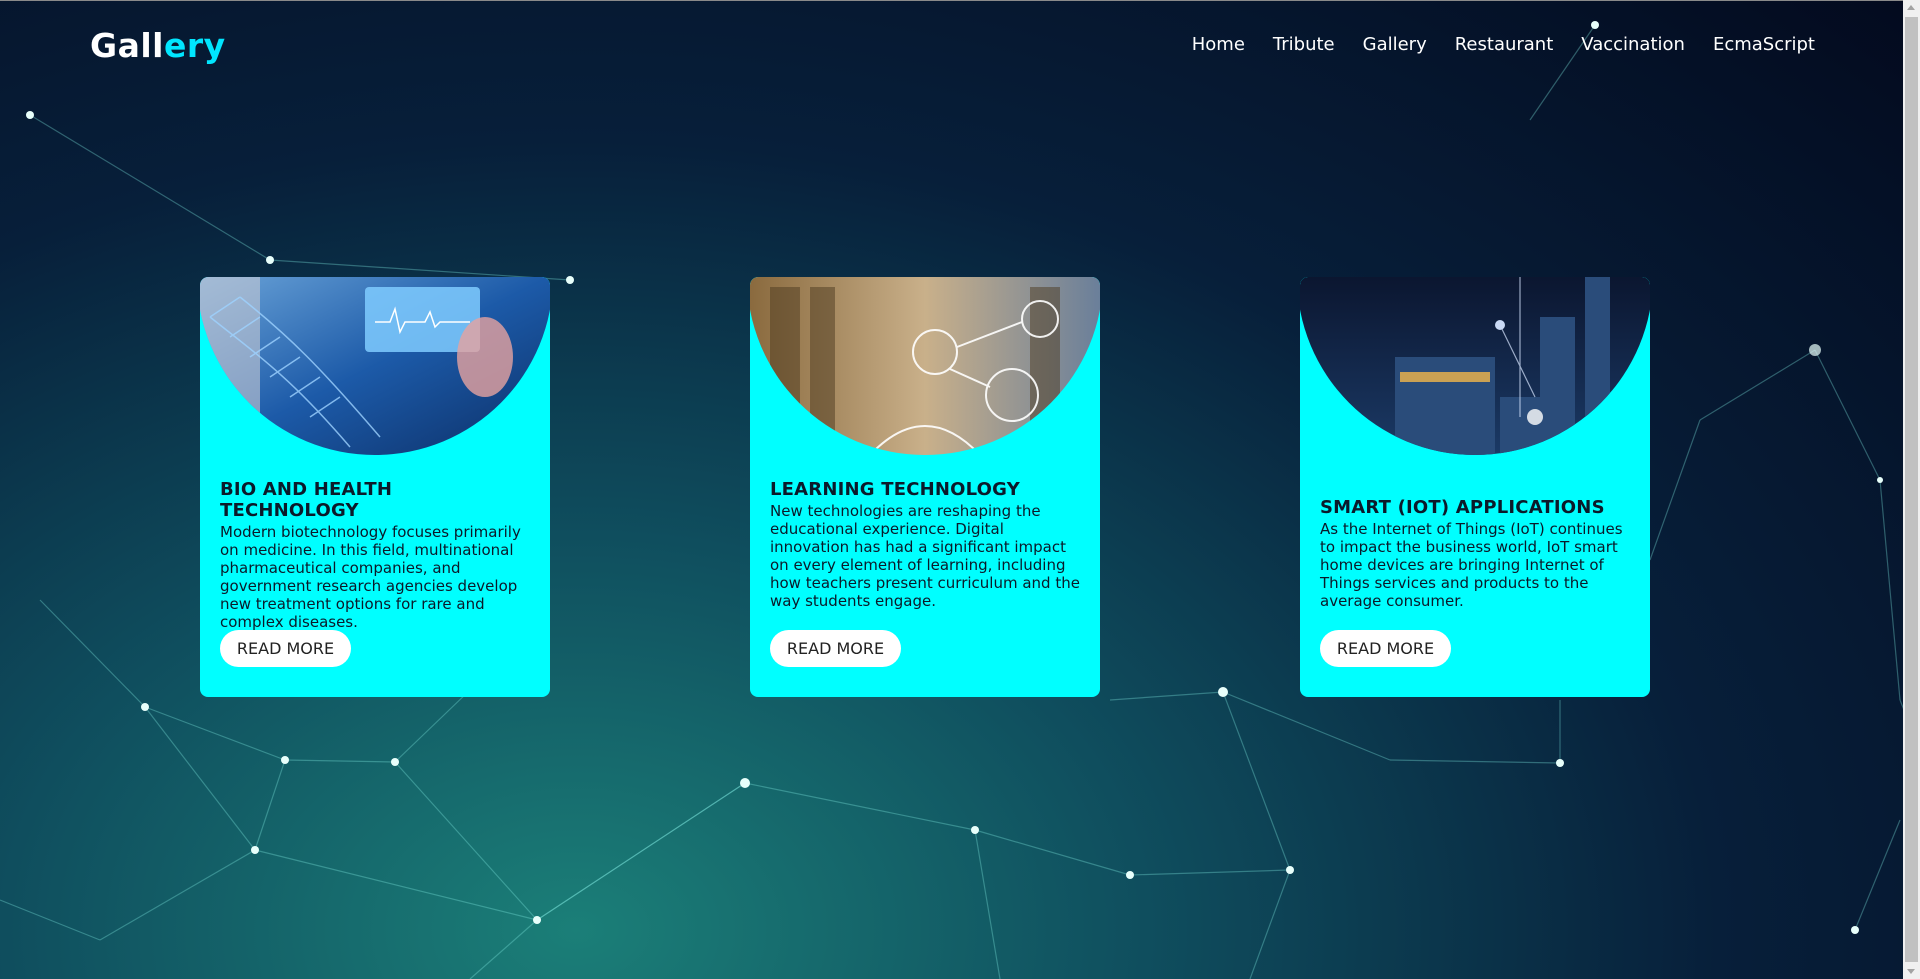 The height and width of the screenshot is (979, 1920). I want to click on logo-main: Gall, so click(127, 45).